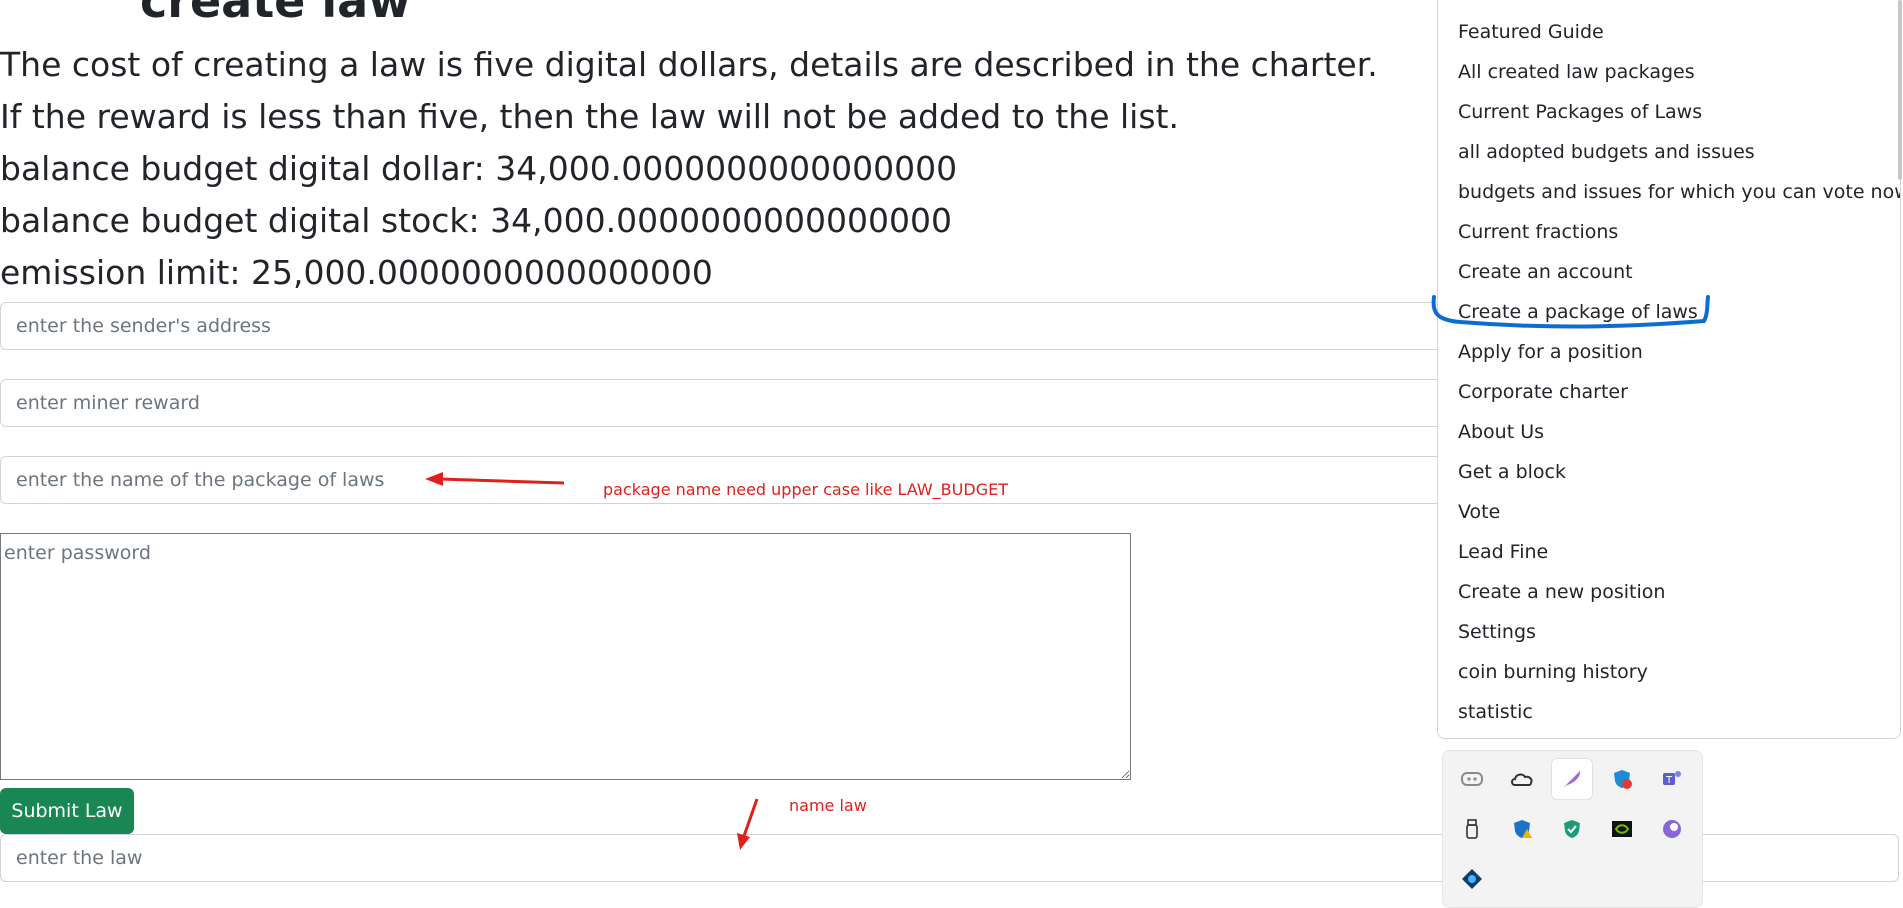 This screenshot has width=1903, height=908. I want to click on usb-drive-icon, so click(1472, 829).